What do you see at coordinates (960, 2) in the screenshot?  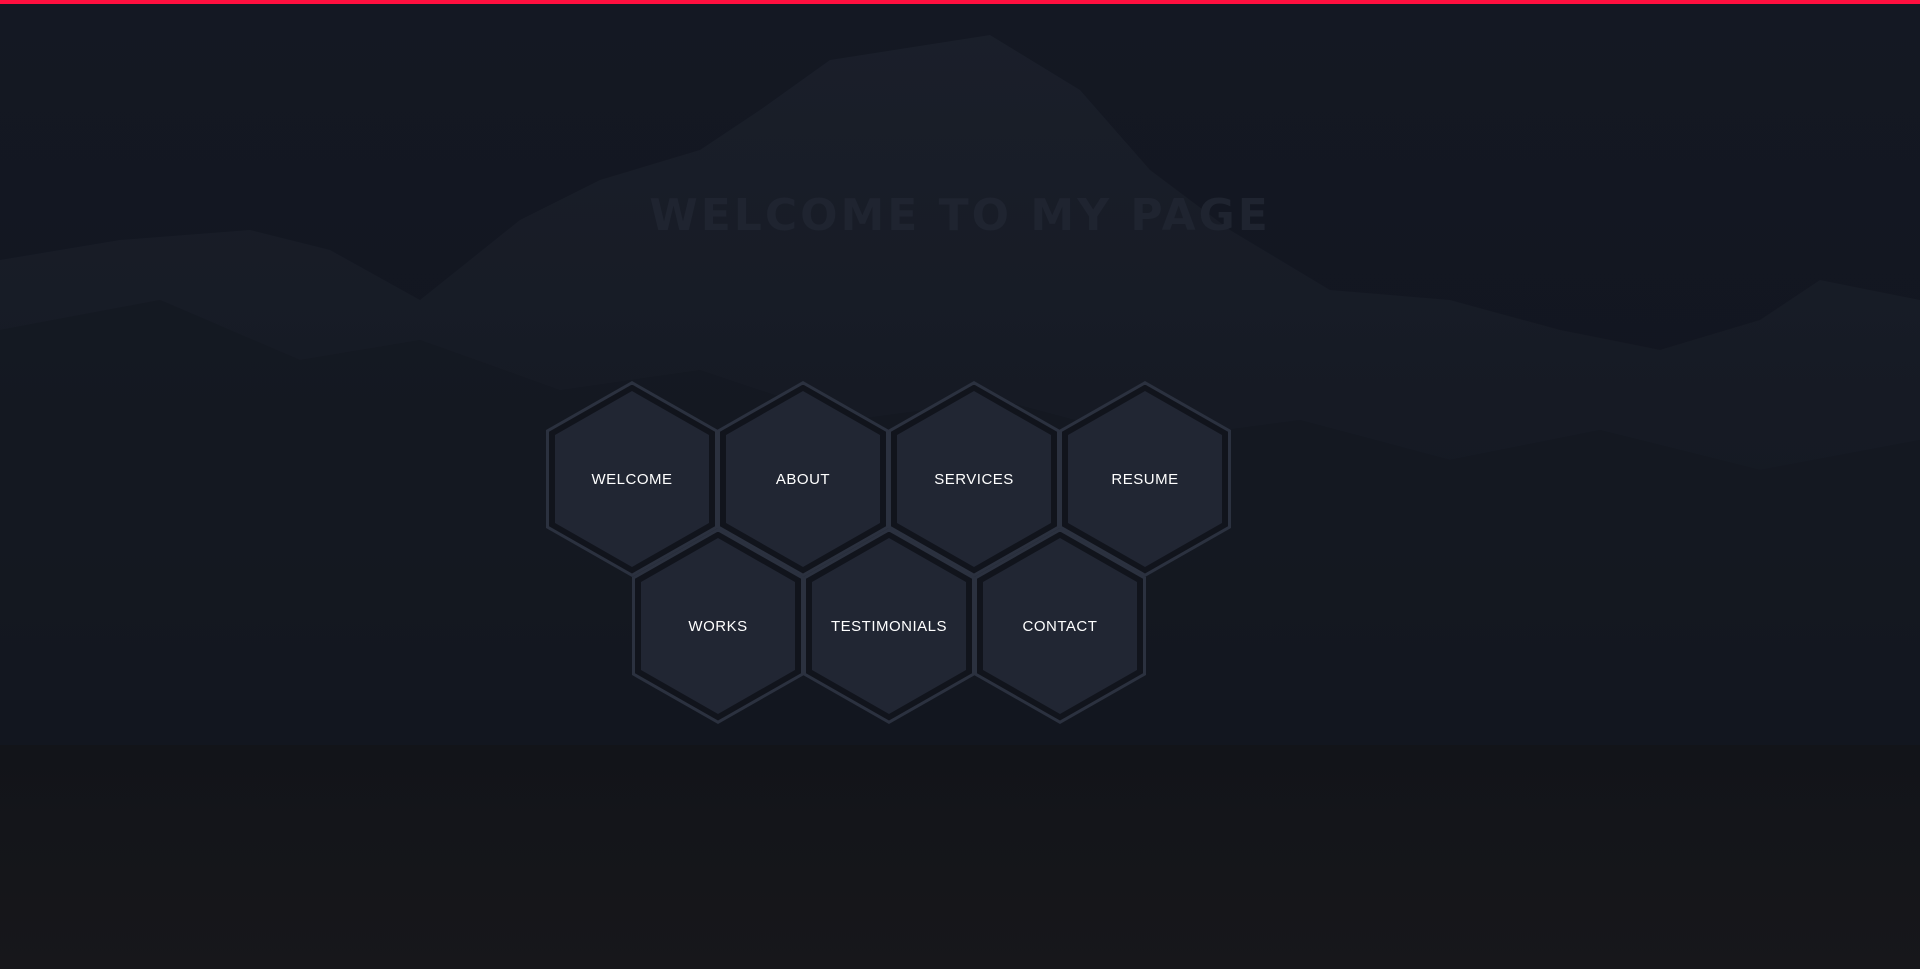 I see `accent-top-bar` at bounding box center [960, 2].